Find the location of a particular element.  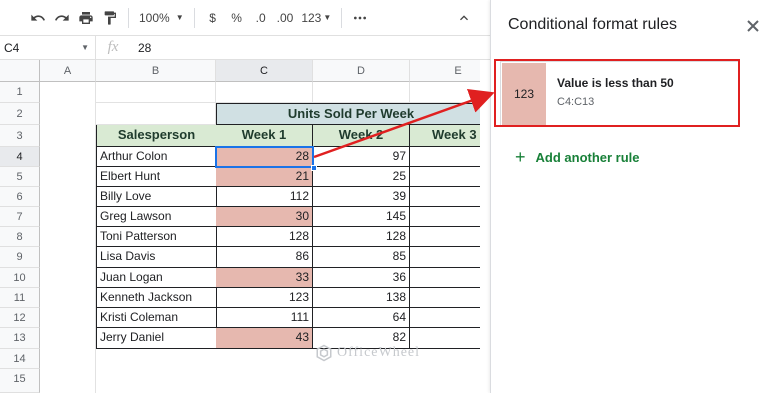

table-row-week-1: 43 is located at coordinates (264, 338).